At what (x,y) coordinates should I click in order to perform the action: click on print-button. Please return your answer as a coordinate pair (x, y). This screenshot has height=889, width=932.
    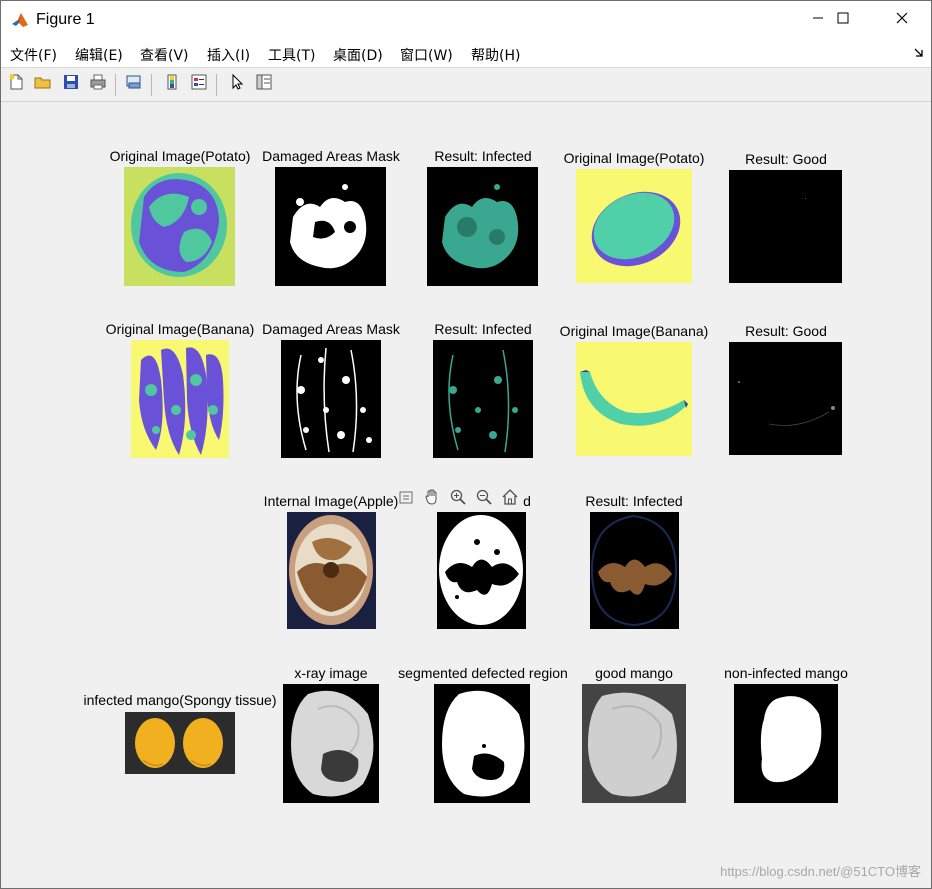
    Looking at the image, I should click on (98, 84).